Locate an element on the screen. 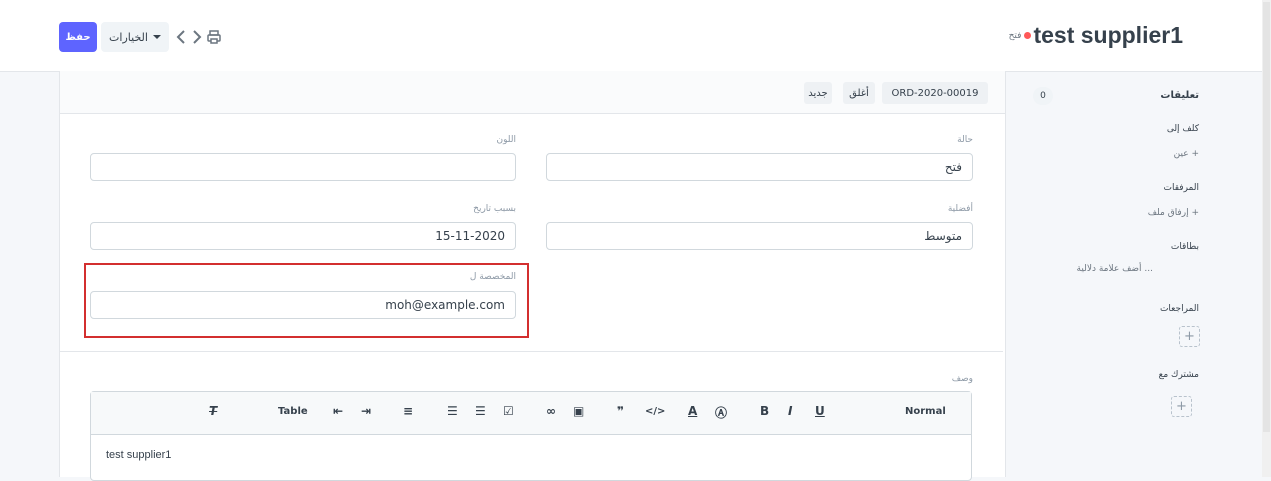 The height and width of the screenshot is (481, 1271). title-area: فتح test supplier1 is located at coordinates (1096, 35).